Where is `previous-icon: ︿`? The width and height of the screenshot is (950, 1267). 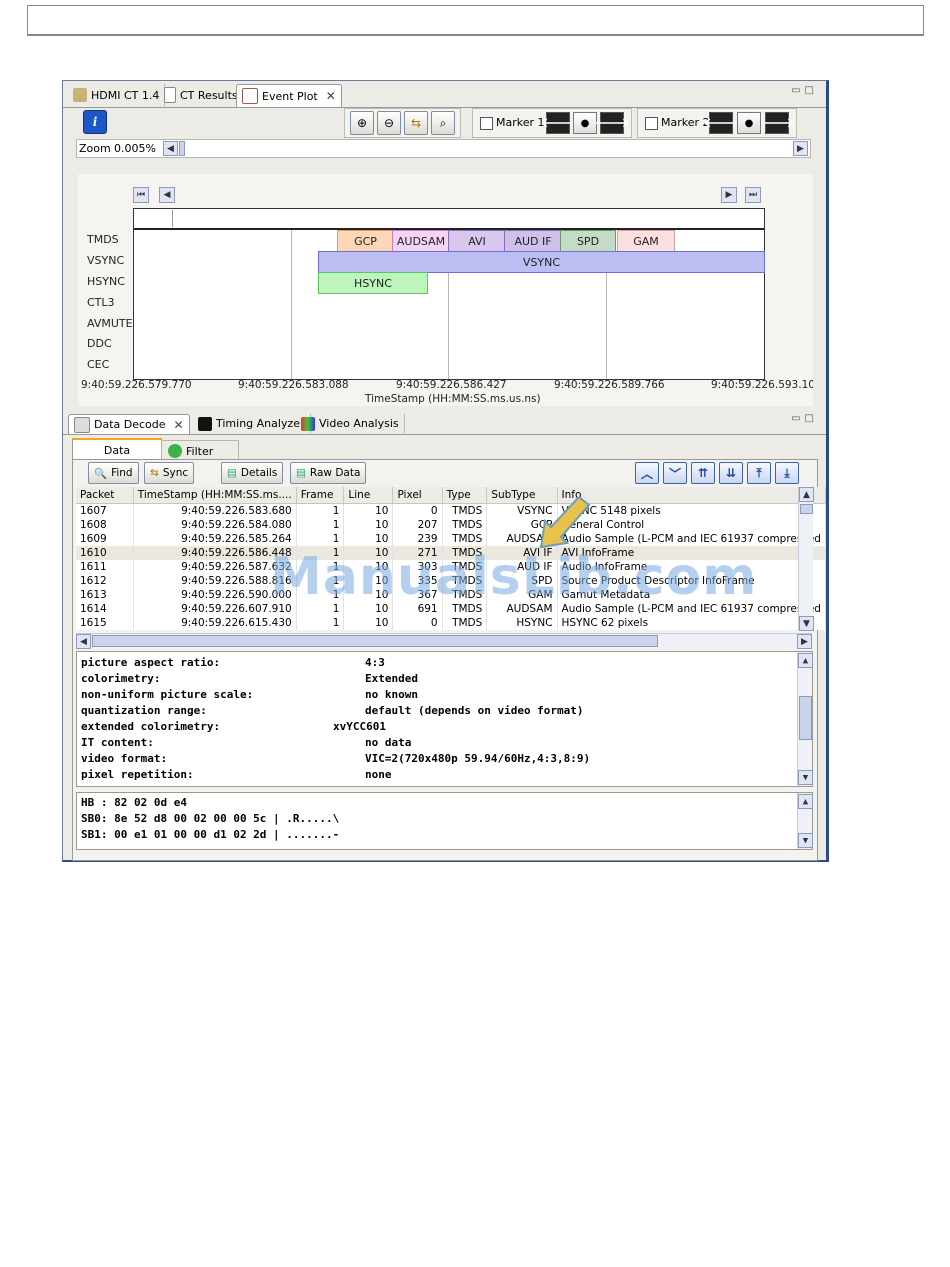 previous-icon: ︿ is located at coordinates (647, 473).